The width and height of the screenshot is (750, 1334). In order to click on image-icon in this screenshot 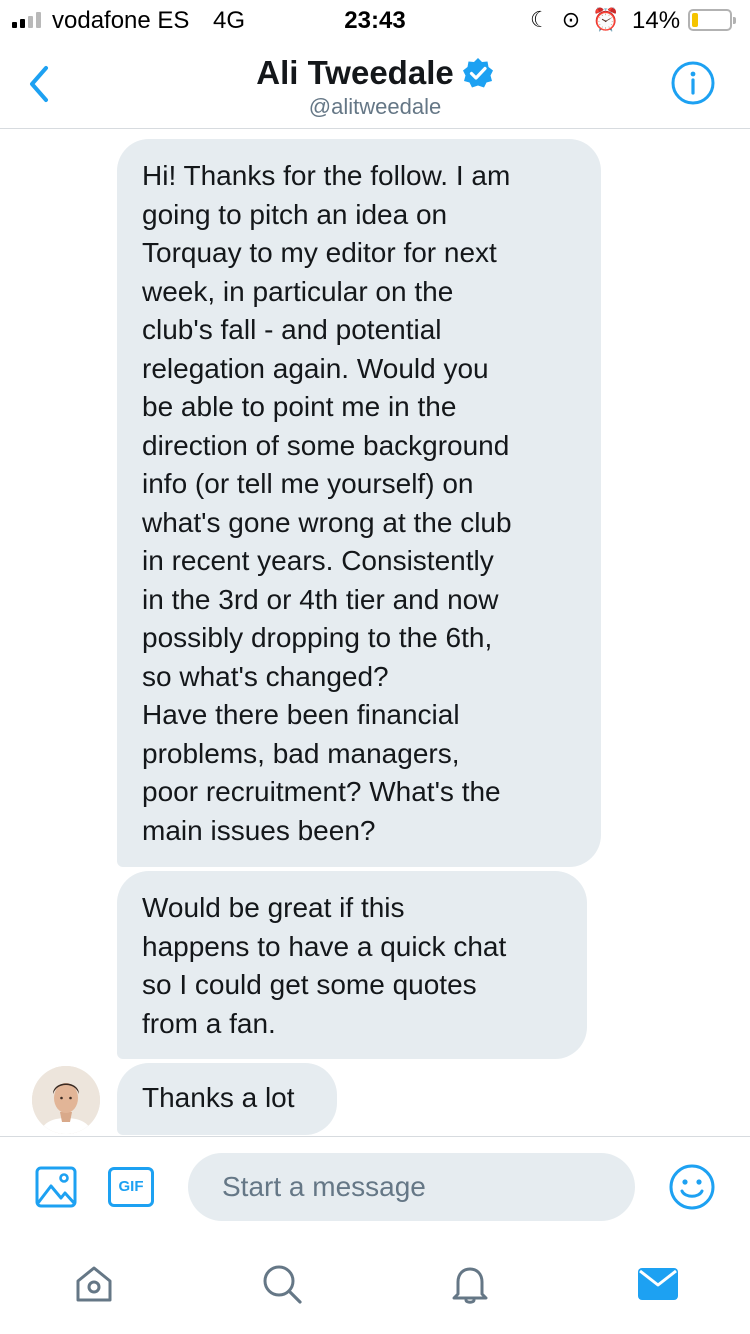, I will do `click(56, 1187)`.